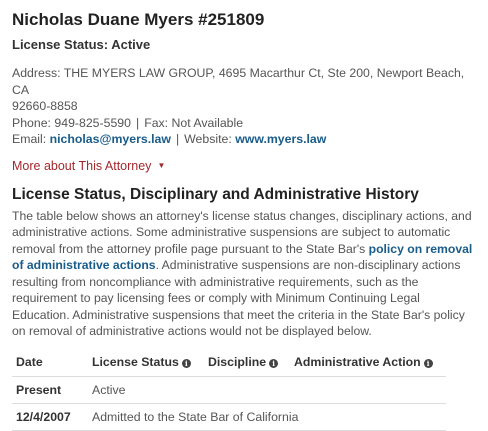 This screenshot has width=488, height=431. I want to click on email-link: nicholas@myers.law, so click(110, 139).